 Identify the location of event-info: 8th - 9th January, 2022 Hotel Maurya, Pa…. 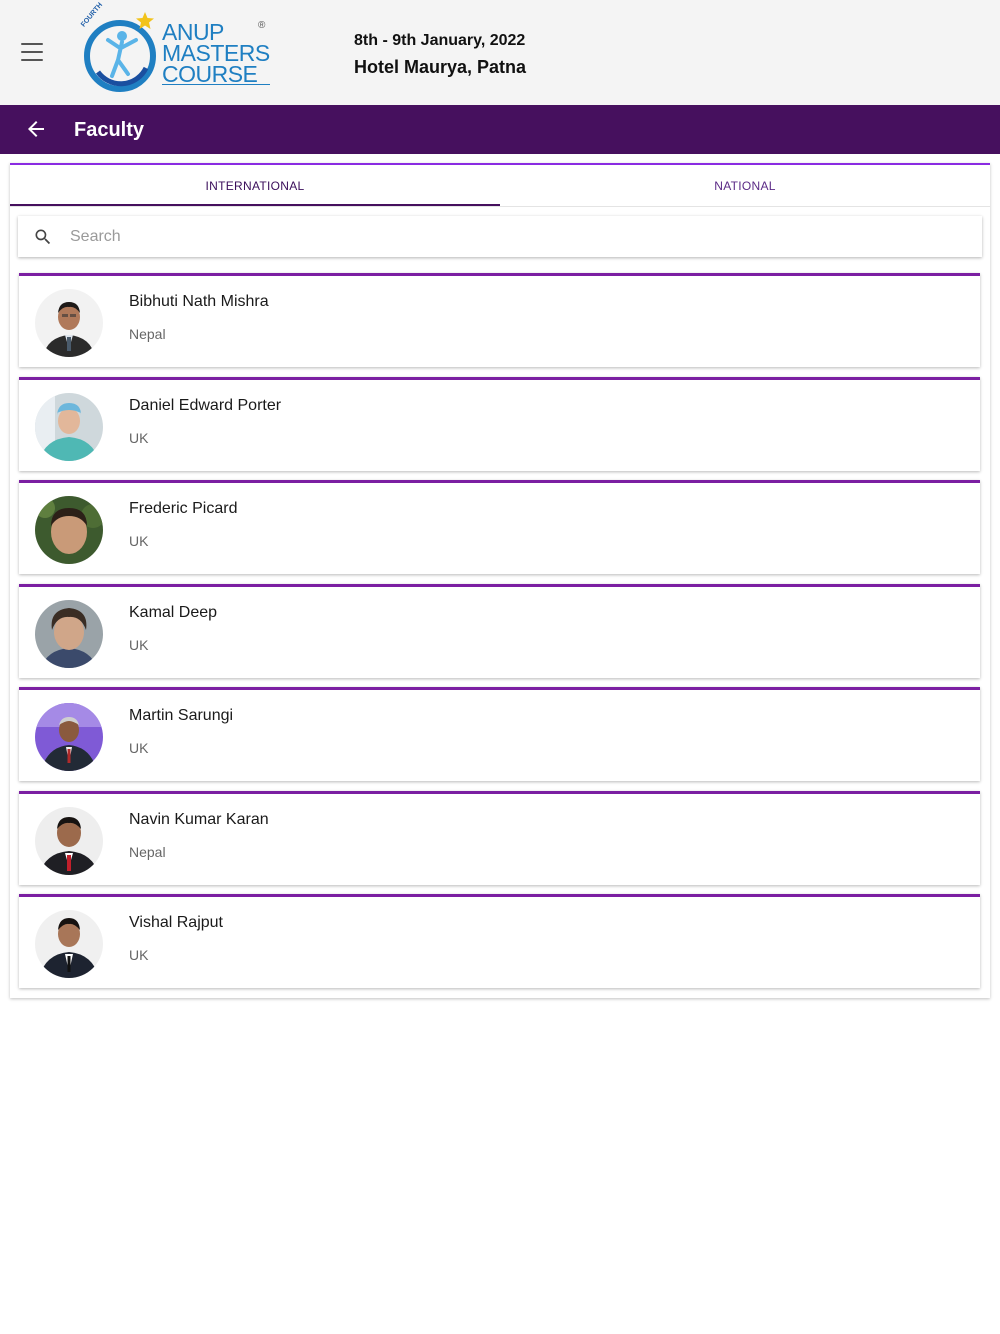
(440, 56).